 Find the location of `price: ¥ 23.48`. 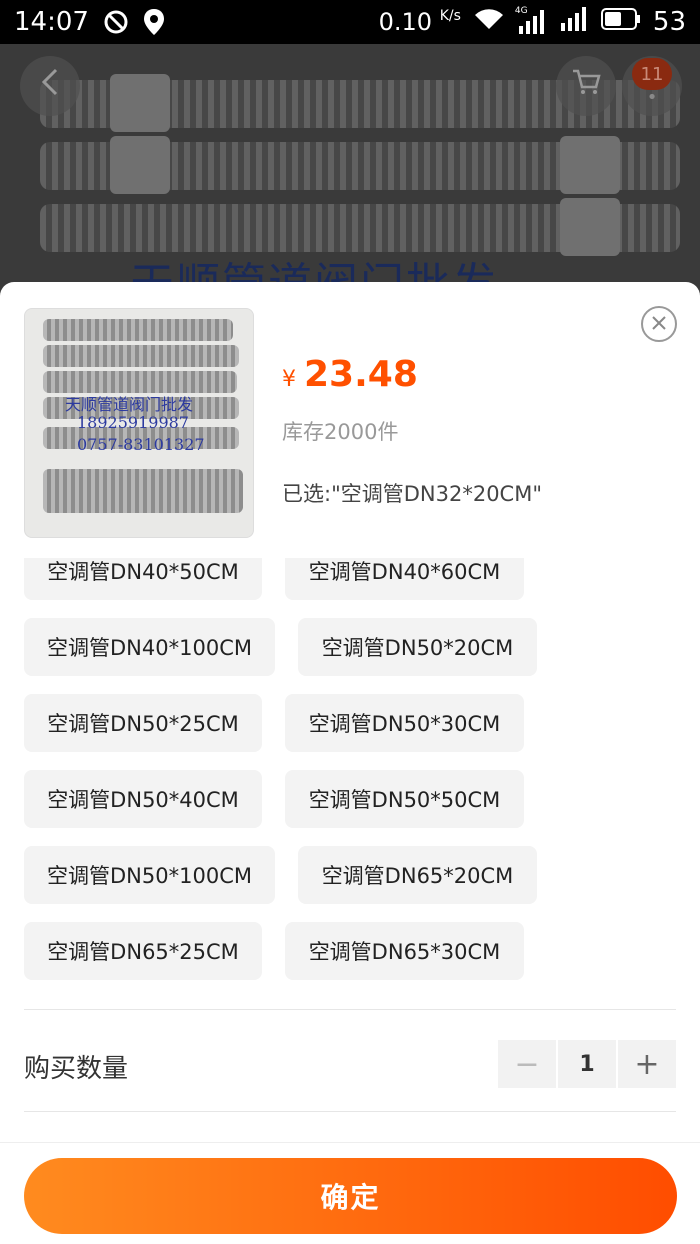

price: ¥ 23.48 is located at coordinates (350, 374).